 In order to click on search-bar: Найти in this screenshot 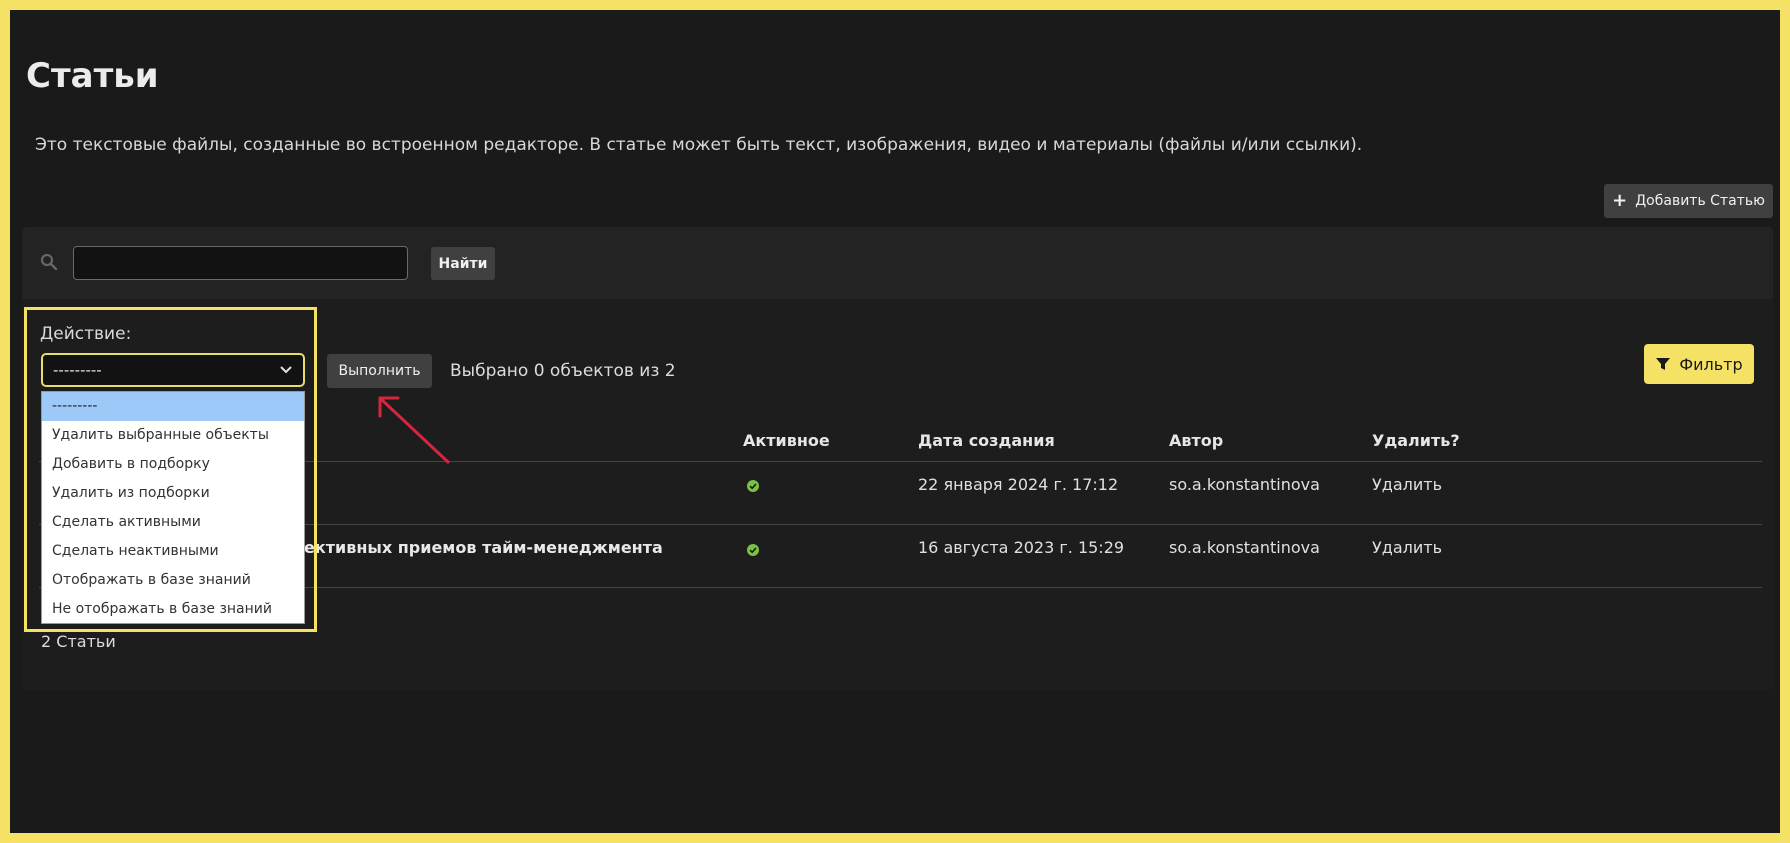, I will do `click(897, 263)`.